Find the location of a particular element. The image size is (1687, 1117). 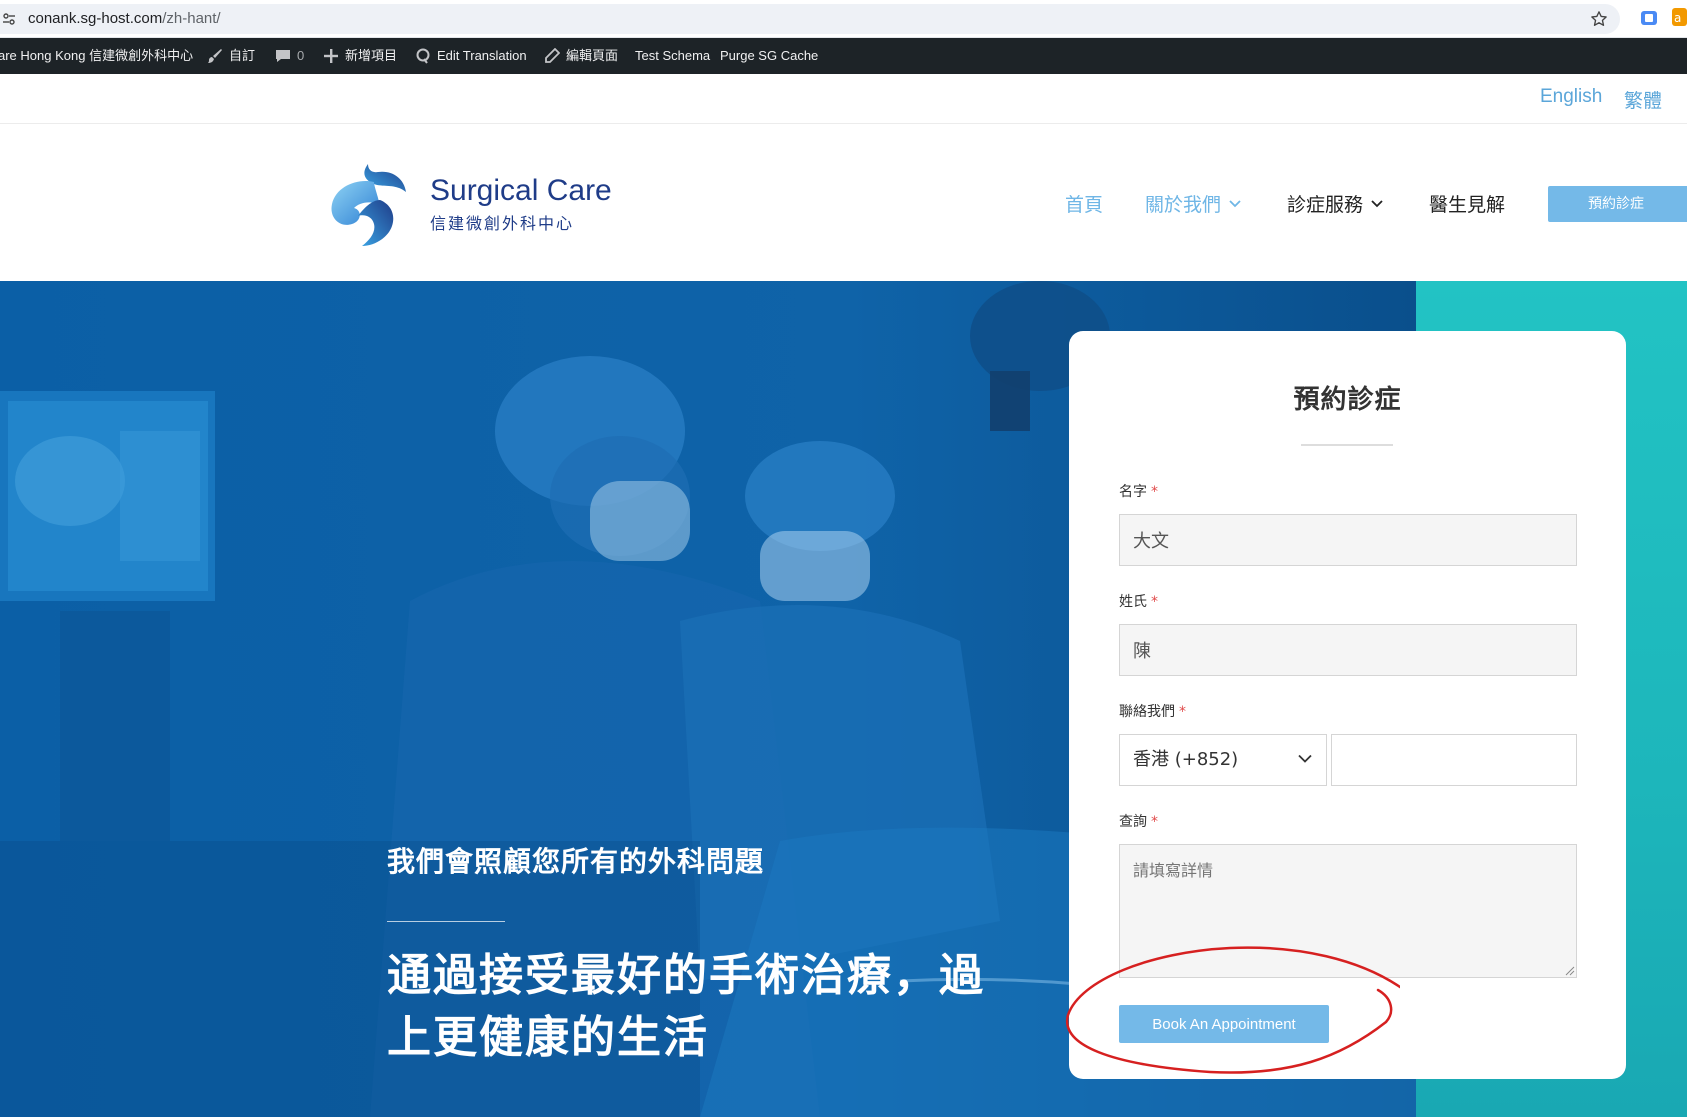

admin-new-item-label: 新增項目 is located at coordinates (371, 55).